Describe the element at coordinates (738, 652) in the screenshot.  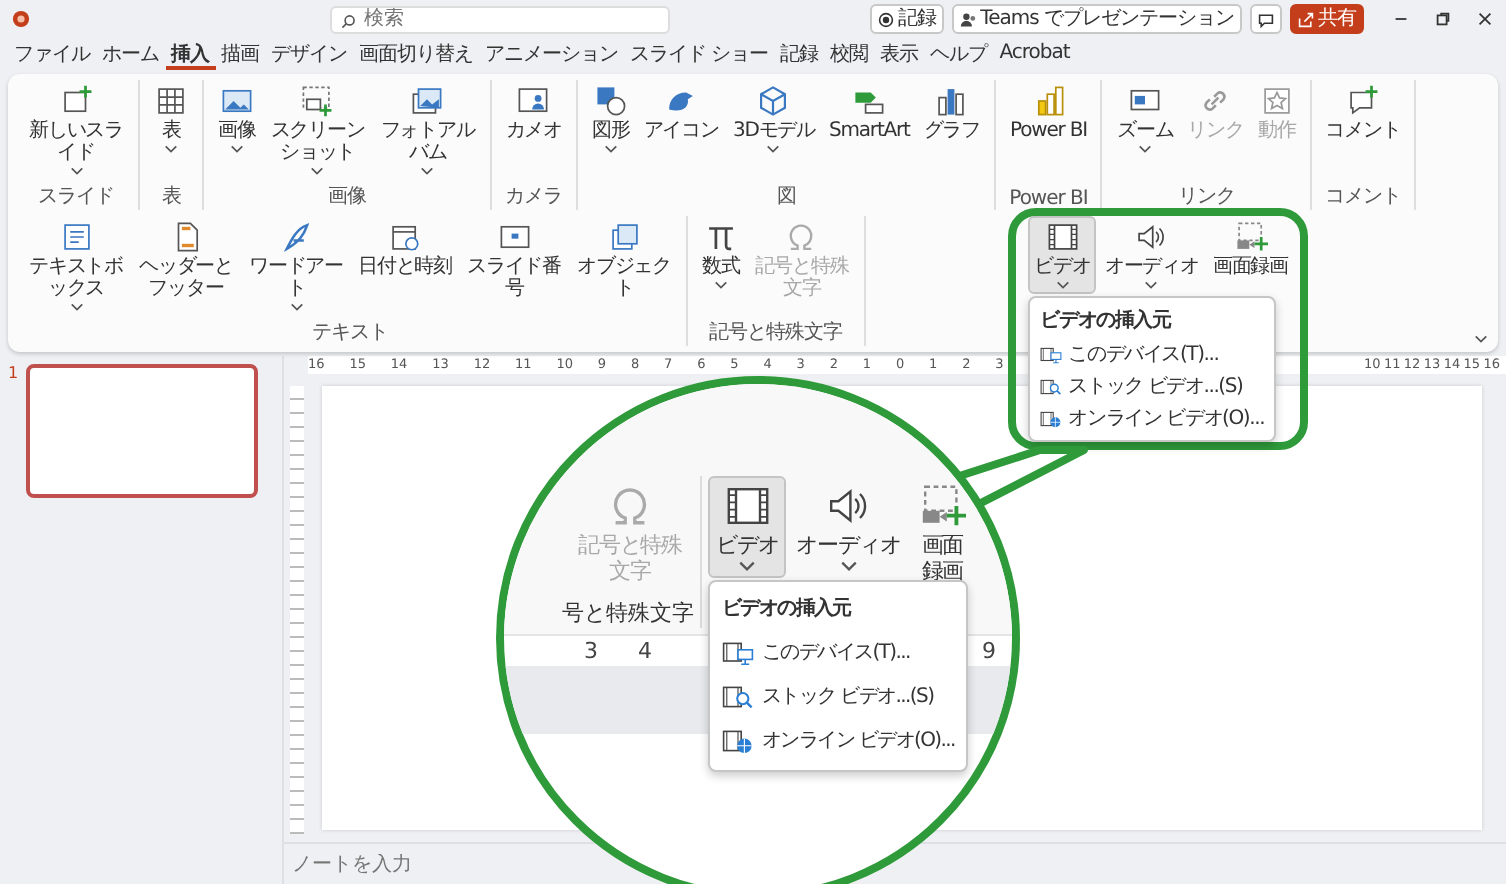
I see `film-monitor-icon` at that location.